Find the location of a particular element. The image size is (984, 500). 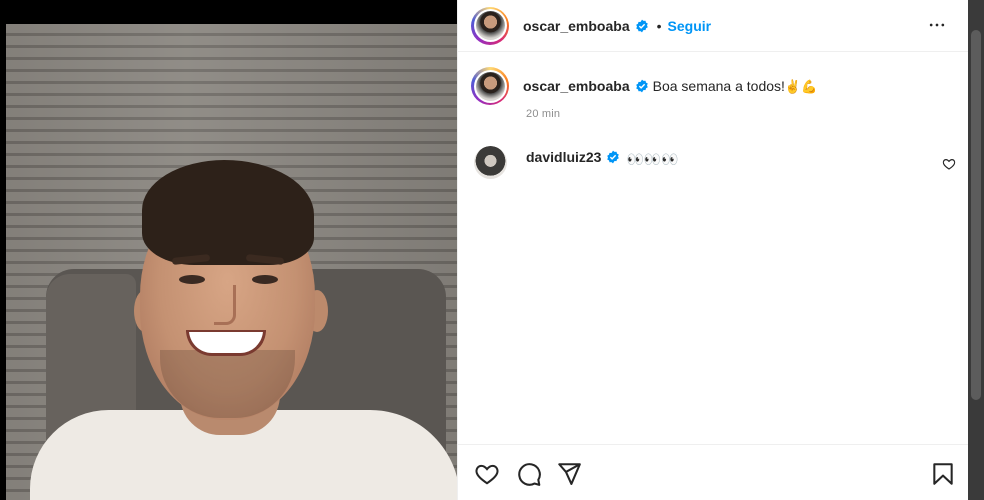

more-options-icon is located at coordinates (937, 25).